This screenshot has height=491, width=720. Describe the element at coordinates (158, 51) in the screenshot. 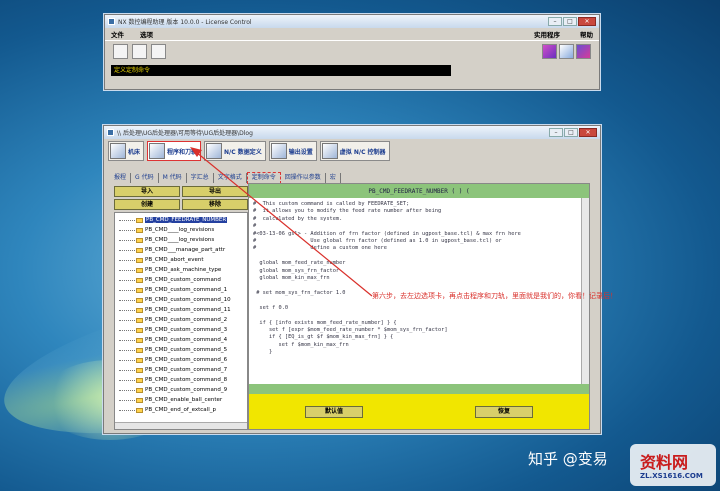

I see `save-file-icon` at that location.